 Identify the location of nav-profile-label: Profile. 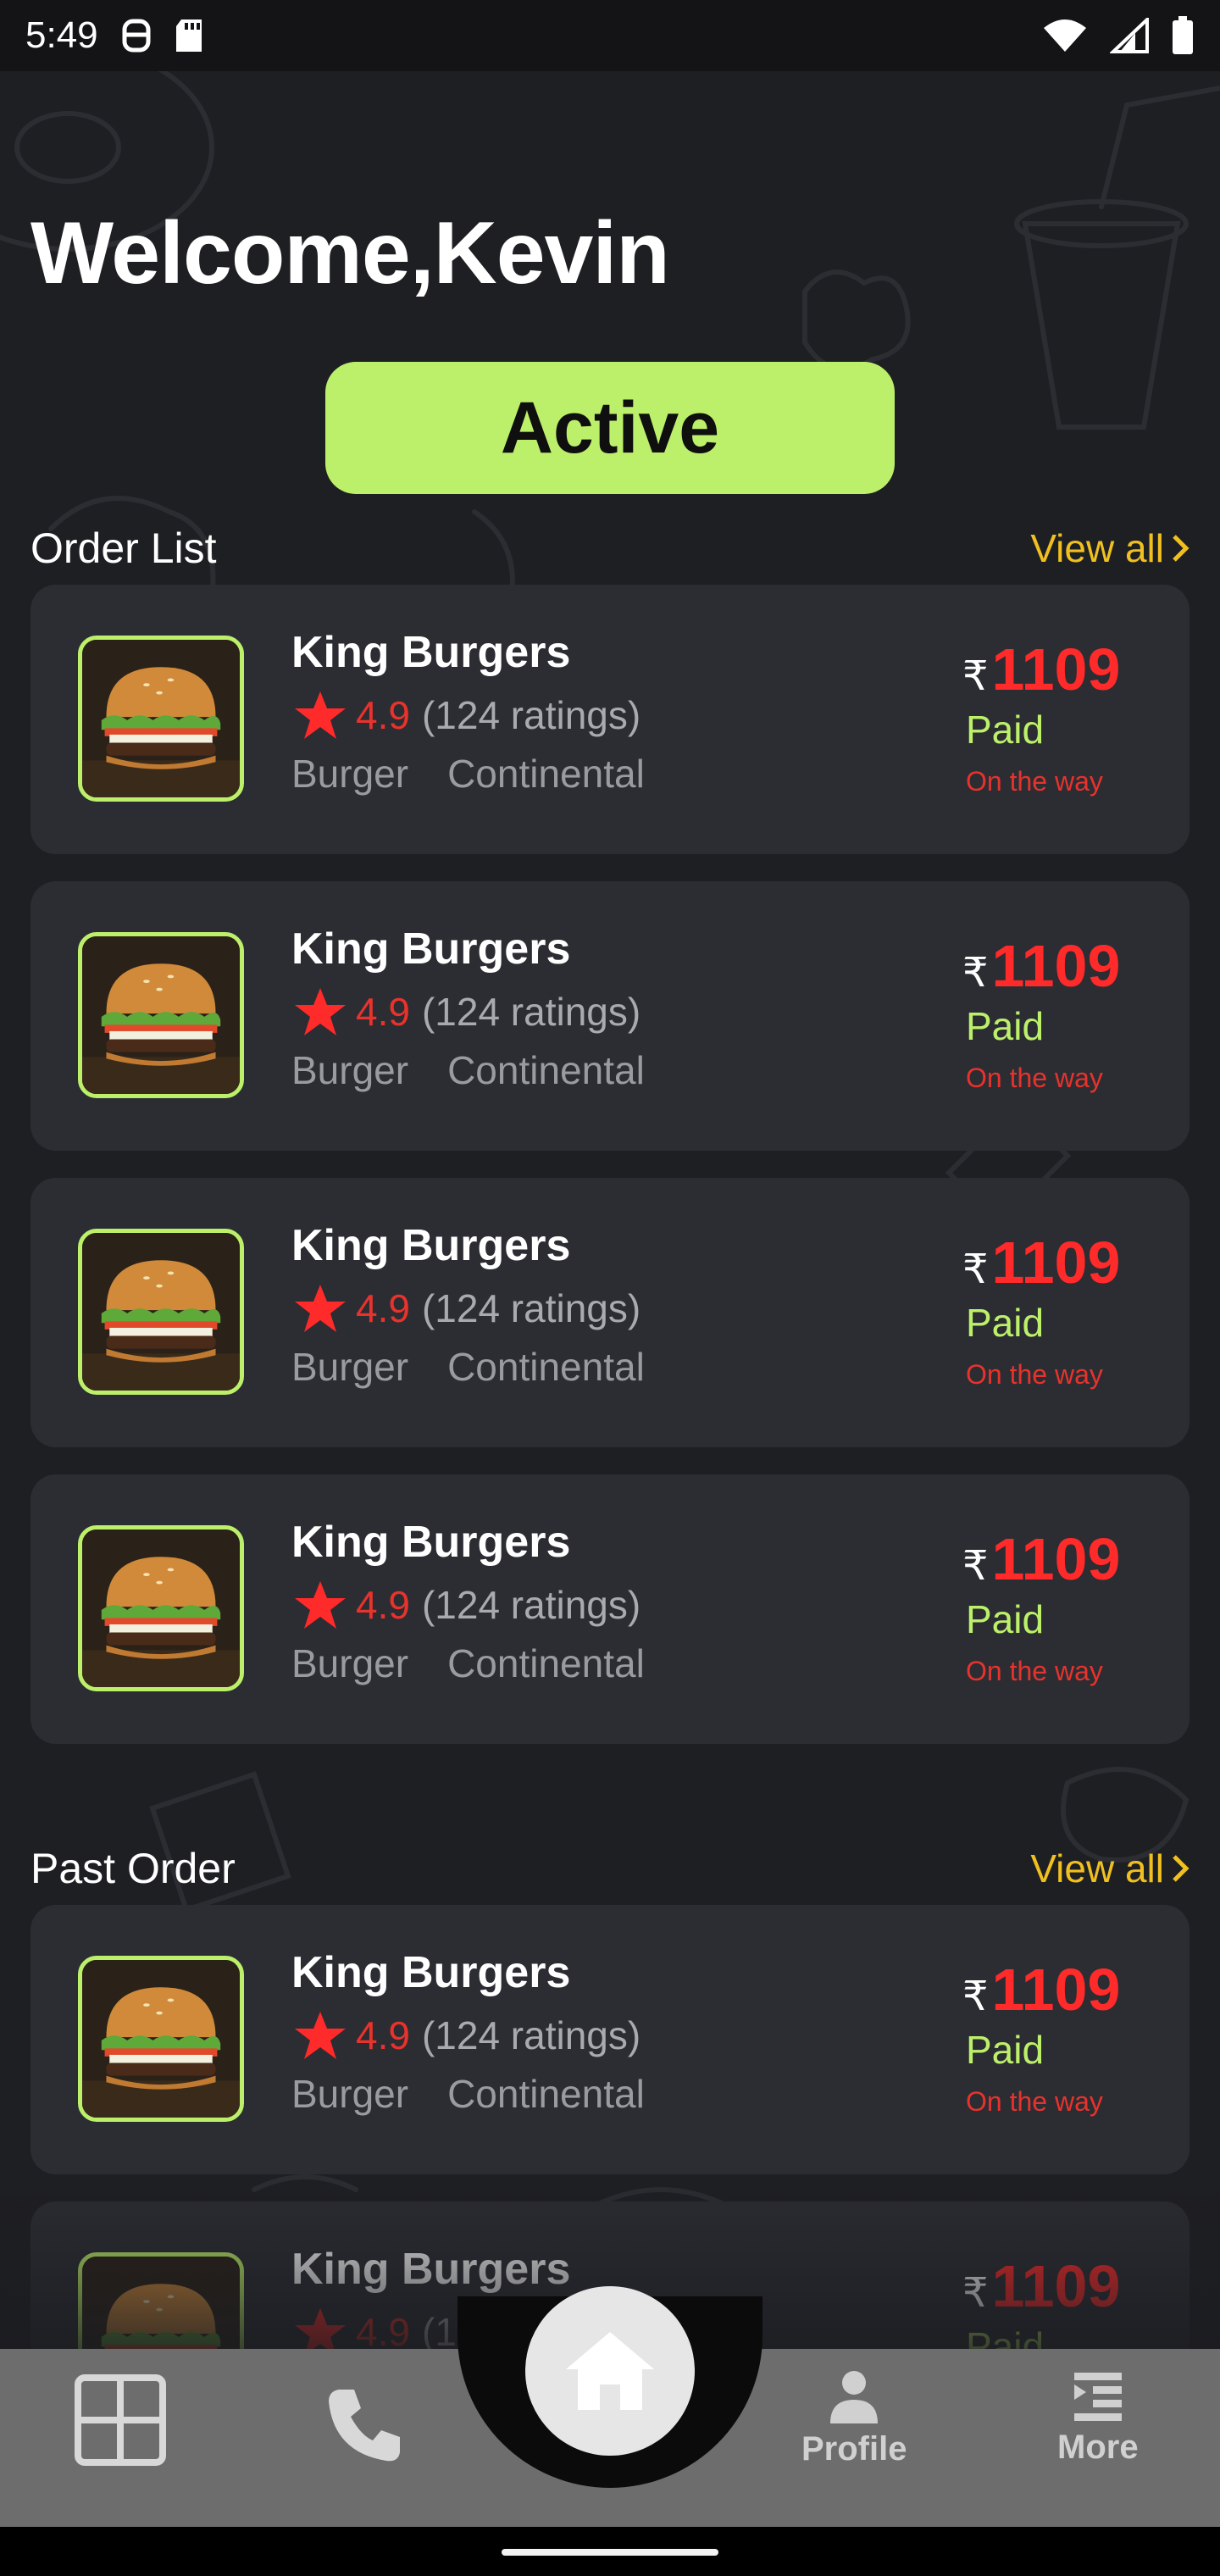
(854, 2449).